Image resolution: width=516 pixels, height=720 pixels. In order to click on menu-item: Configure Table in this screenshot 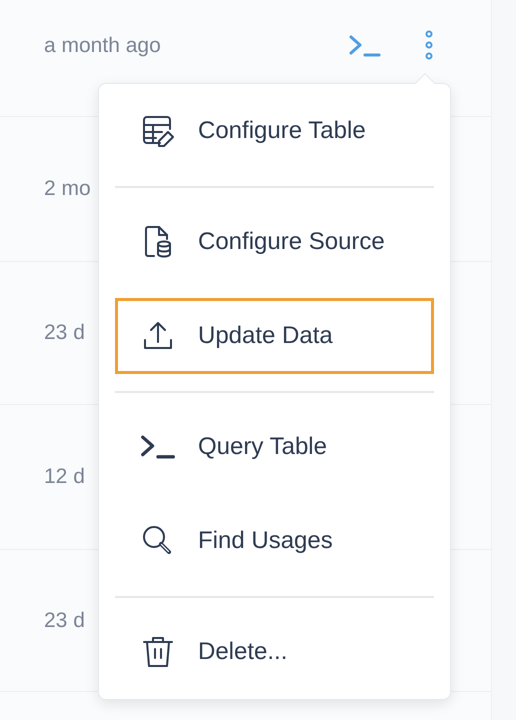, I will do `click(274, 131)`.